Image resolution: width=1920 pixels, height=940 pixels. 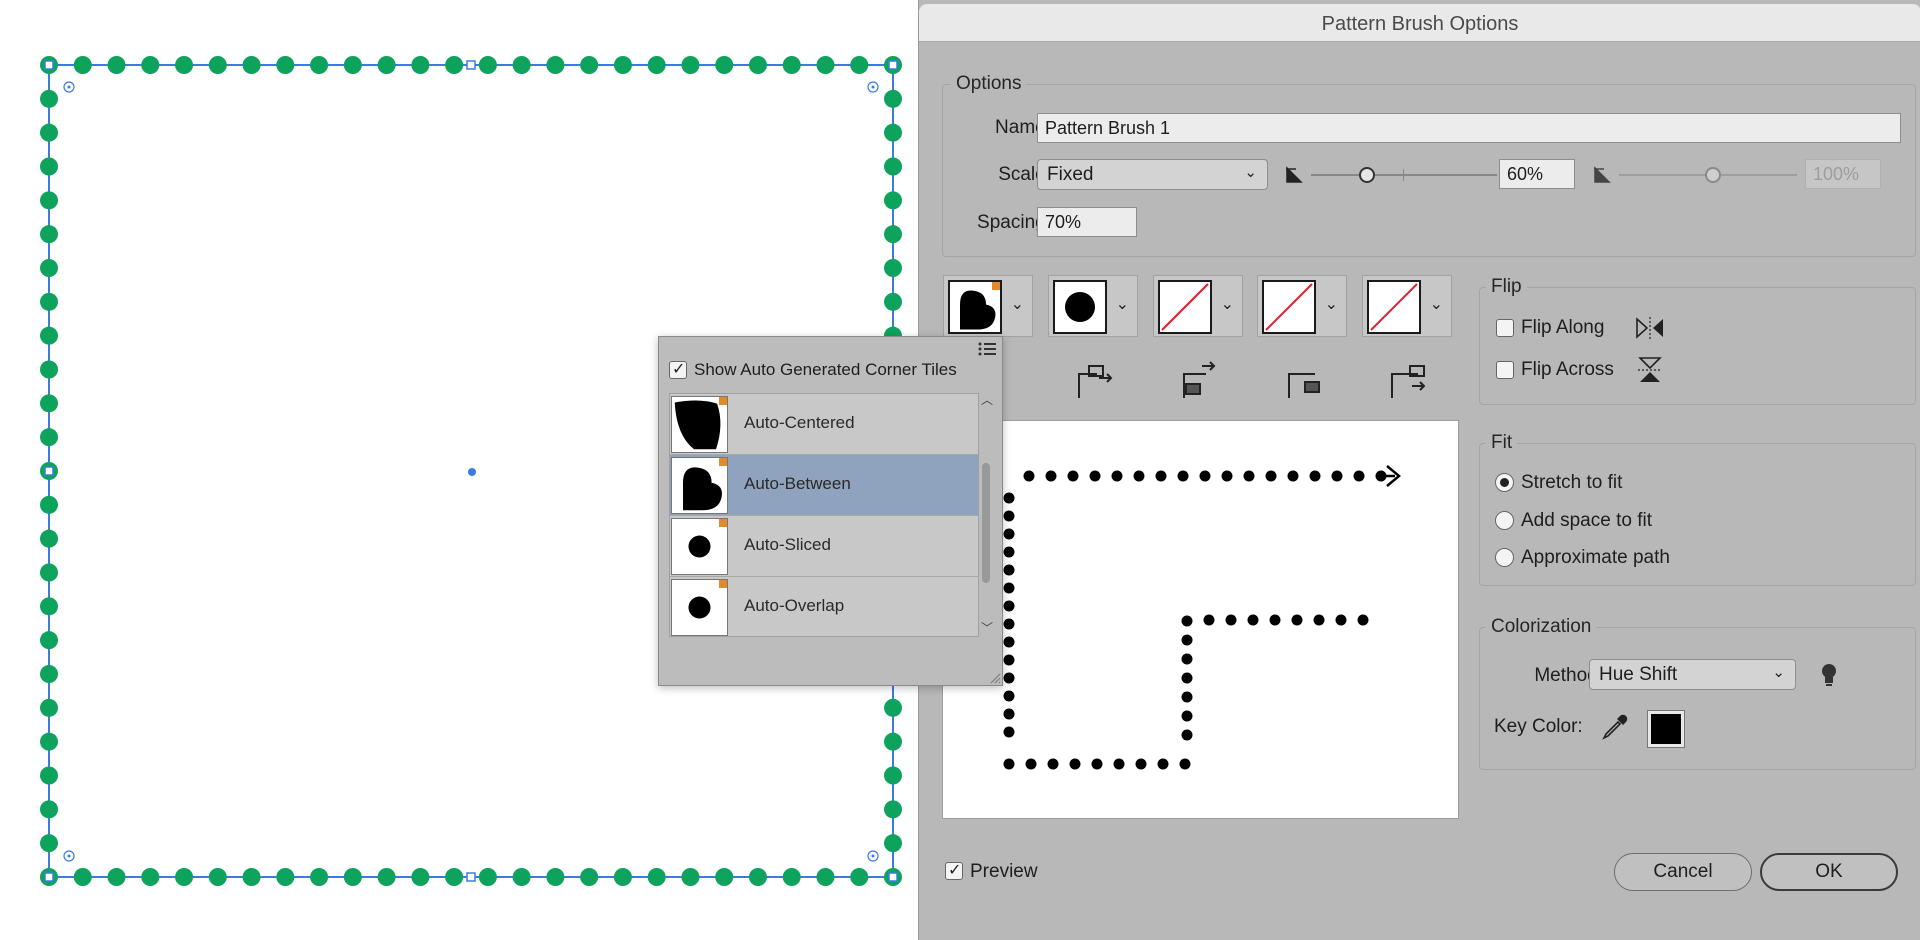 I want to click on resize-grip-icon, so click(x=994, y=677).